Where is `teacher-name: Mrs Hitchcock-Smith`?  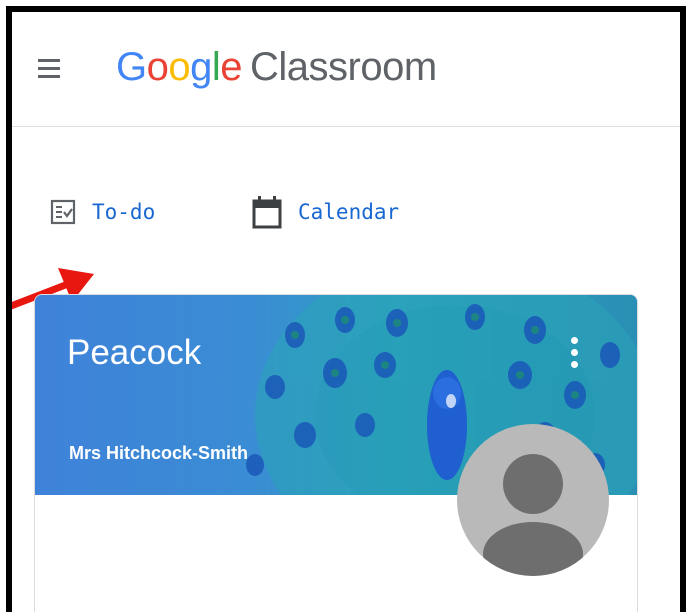
teacher-name: Mrs Hitchcock-Smith is located at coordinates (159, 453).